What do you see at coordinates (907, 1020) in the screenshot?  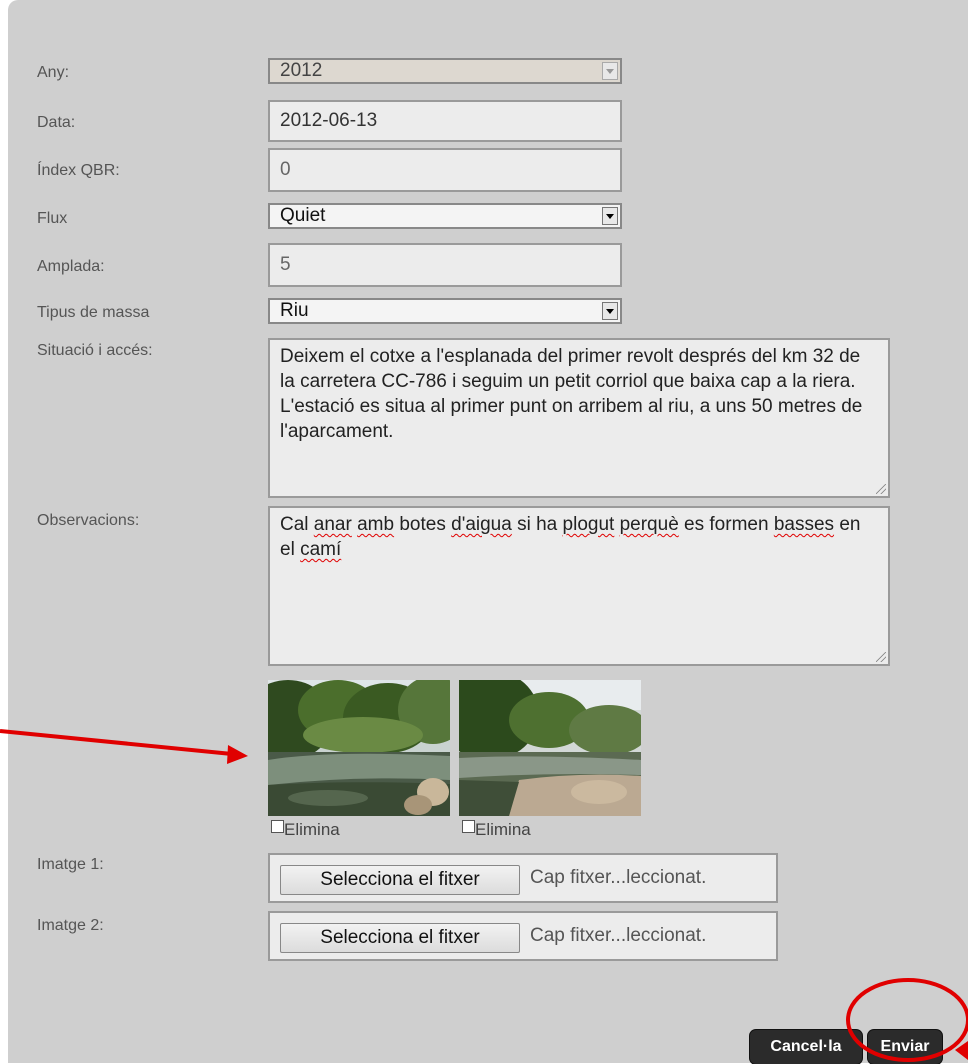 I see `highlight-circle-icon` at bounding box center [907, 1020].